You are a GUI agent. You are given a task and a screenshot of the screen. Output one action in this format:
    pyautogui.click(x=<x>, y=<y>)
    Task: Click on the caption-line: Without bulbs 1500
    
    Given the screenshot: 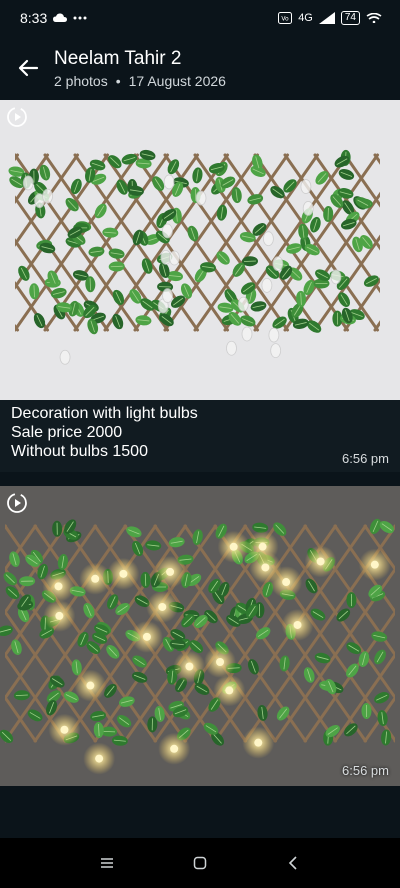 What is the action you would take?
    pyautogui.click(x=79, y=451)
    